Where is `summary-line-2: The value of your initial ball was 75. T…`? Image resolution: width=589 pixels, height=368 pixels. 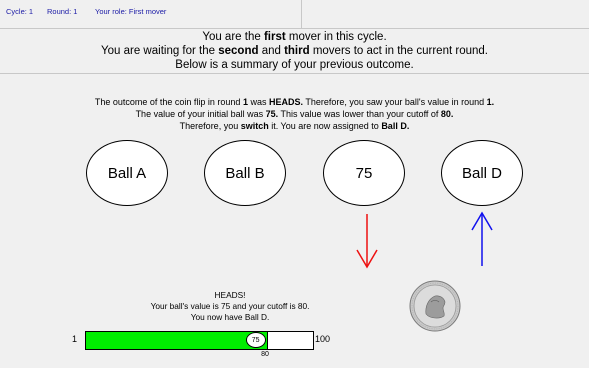 summary-line-2: The value of your initial ball was 75. T… is located at coordinates (294, 114).